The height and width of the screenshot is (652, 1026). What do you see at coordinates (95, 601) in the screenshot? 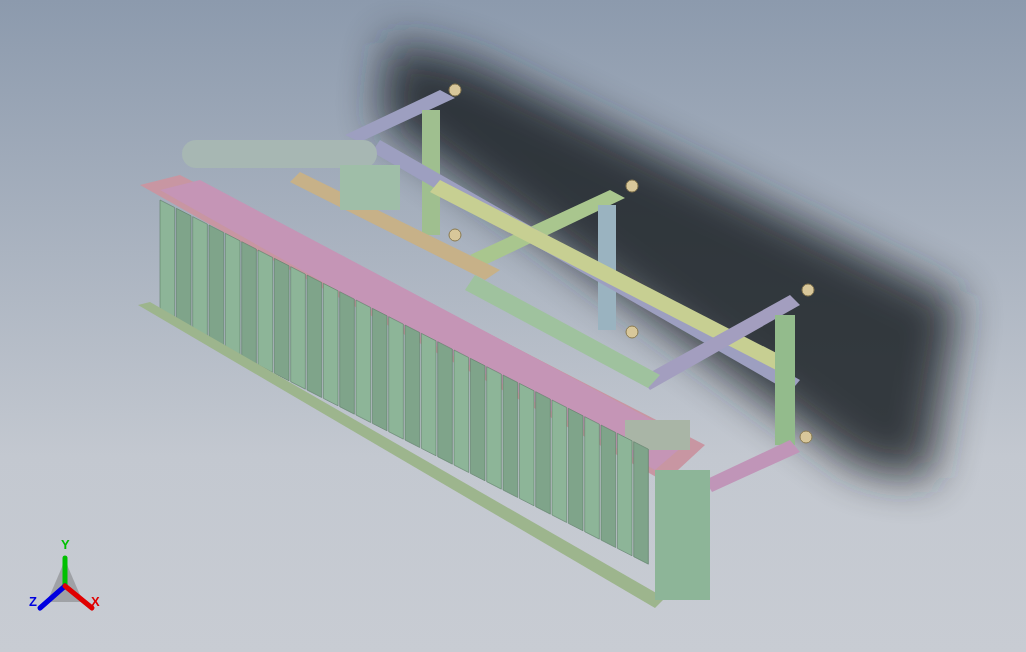
I see `axis-label: X` at bounding box center [95, 601].